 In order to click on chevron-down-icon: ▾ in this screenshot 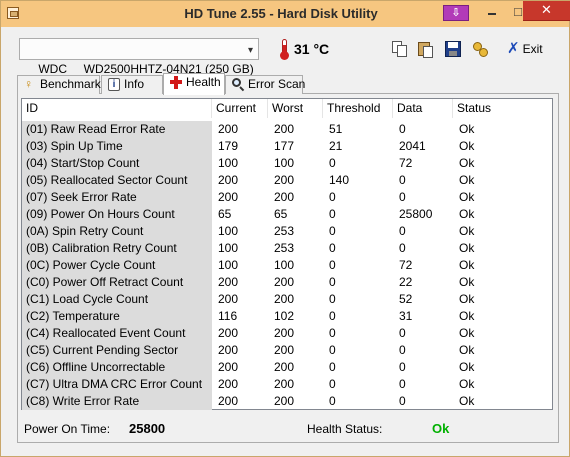, I will do `click(250, 50)`.